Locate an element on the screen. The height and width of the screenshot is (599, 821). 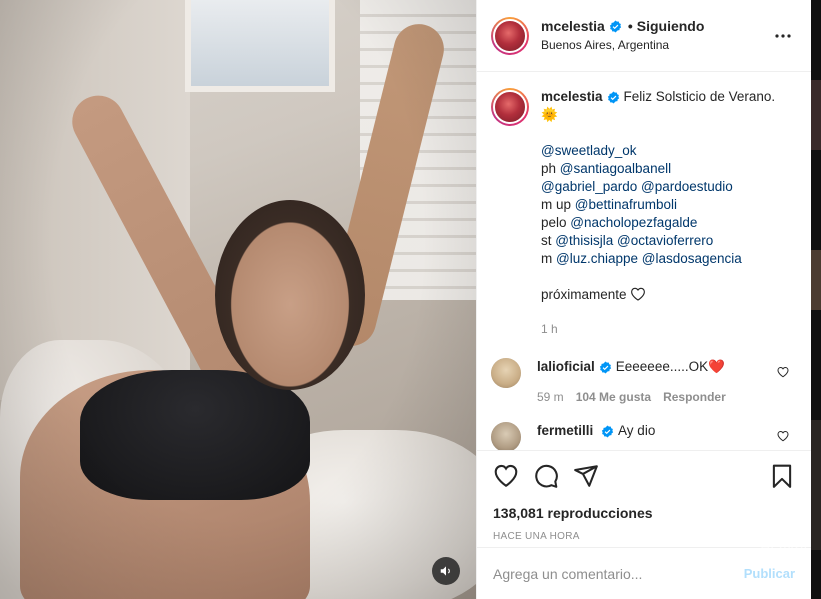
comment-item: fermetilli Ay dio is located at coordinates (643, 436).